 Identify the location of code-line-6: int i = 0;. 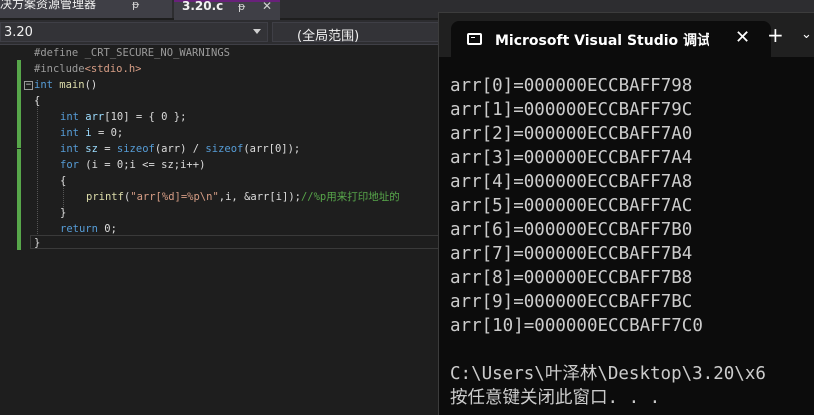
(91, 133).